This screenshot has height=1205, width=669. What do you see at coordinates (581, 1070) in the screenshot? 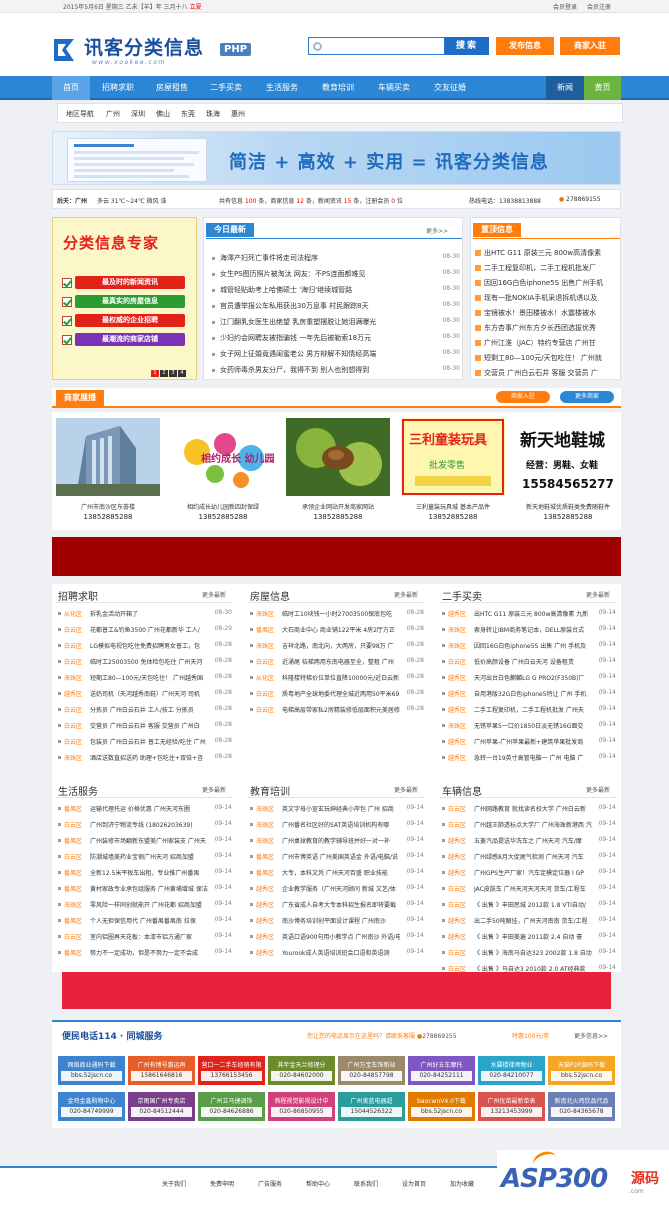
I see `service-tile: 天猫P2P源码下载 bbs.52jscn.co` at bounding box center [581, 1070].